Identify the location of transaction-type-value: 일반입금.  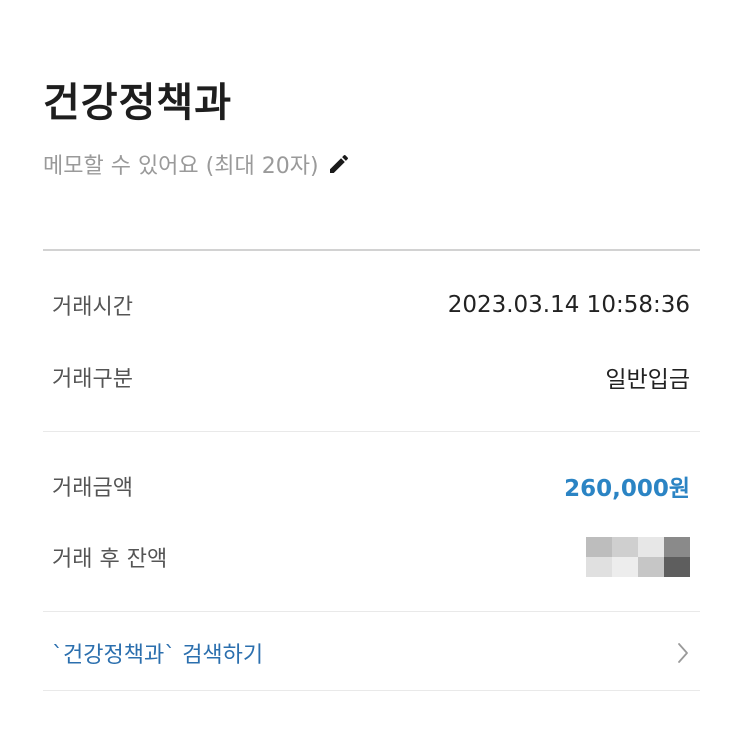
(647, 380).